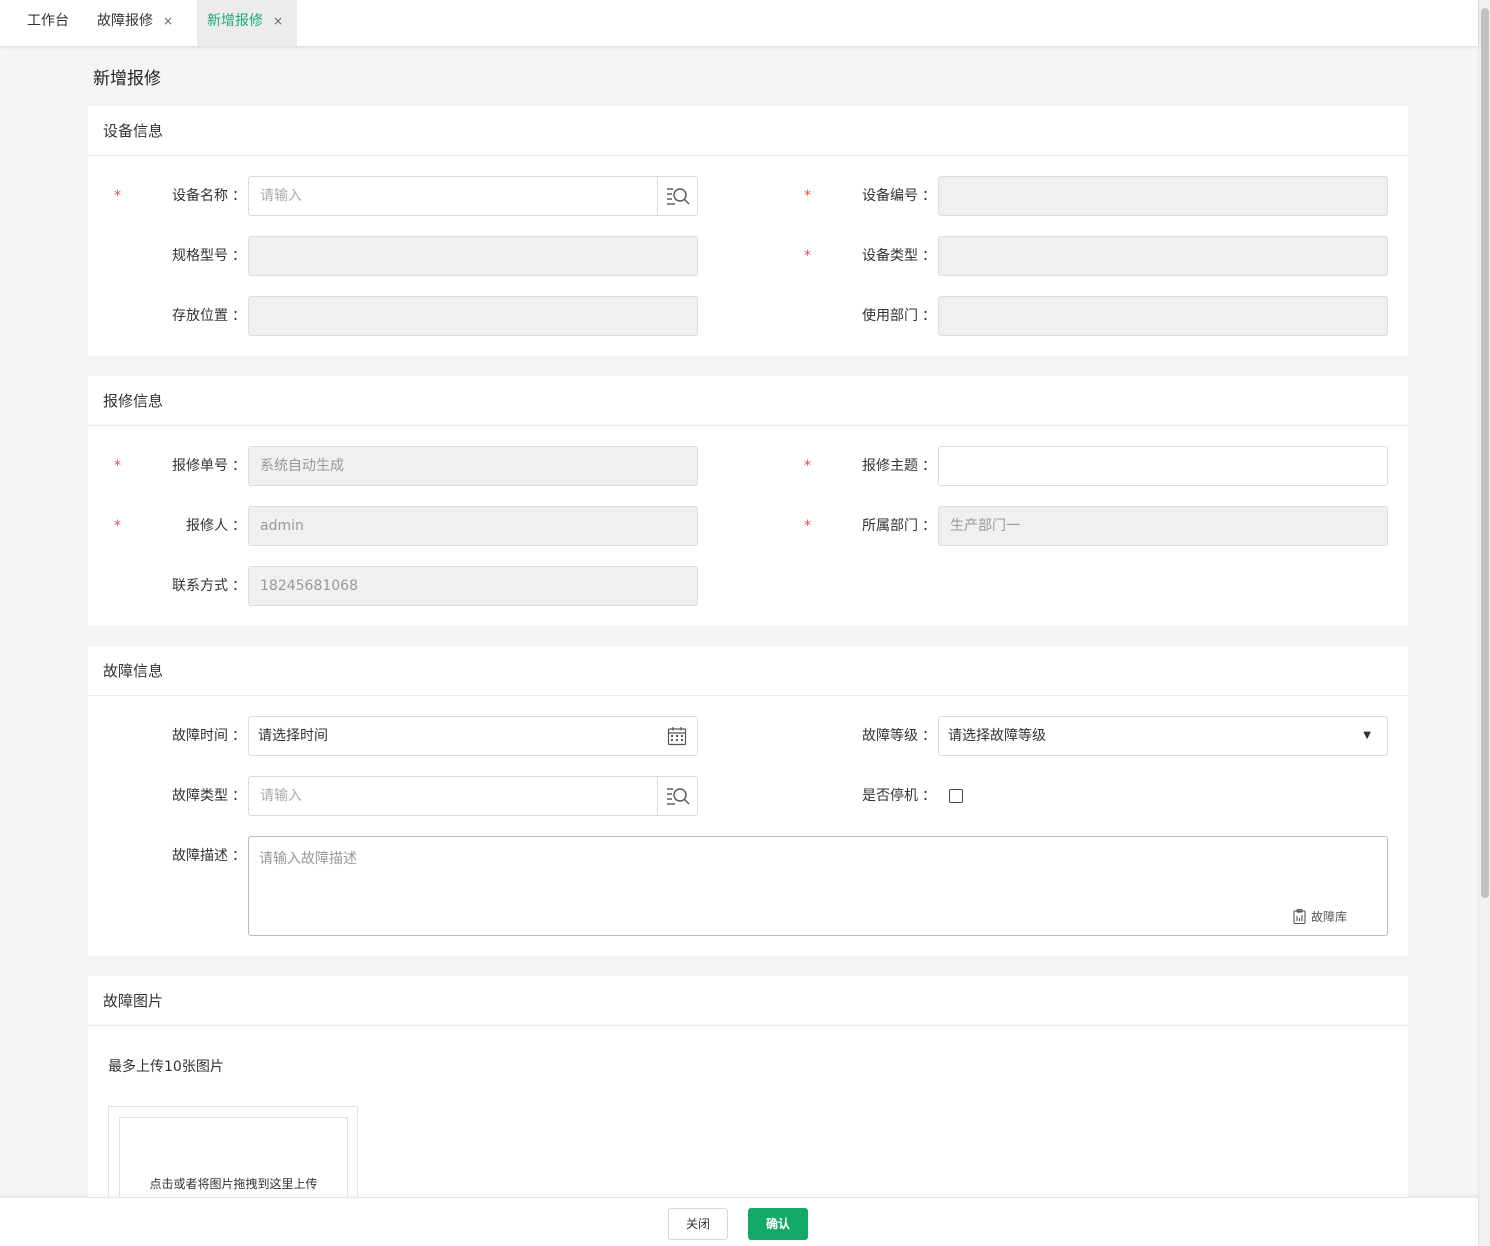  Describe the element at coordinates (473, 316) in the screenshot. I see `location-input` at that location.